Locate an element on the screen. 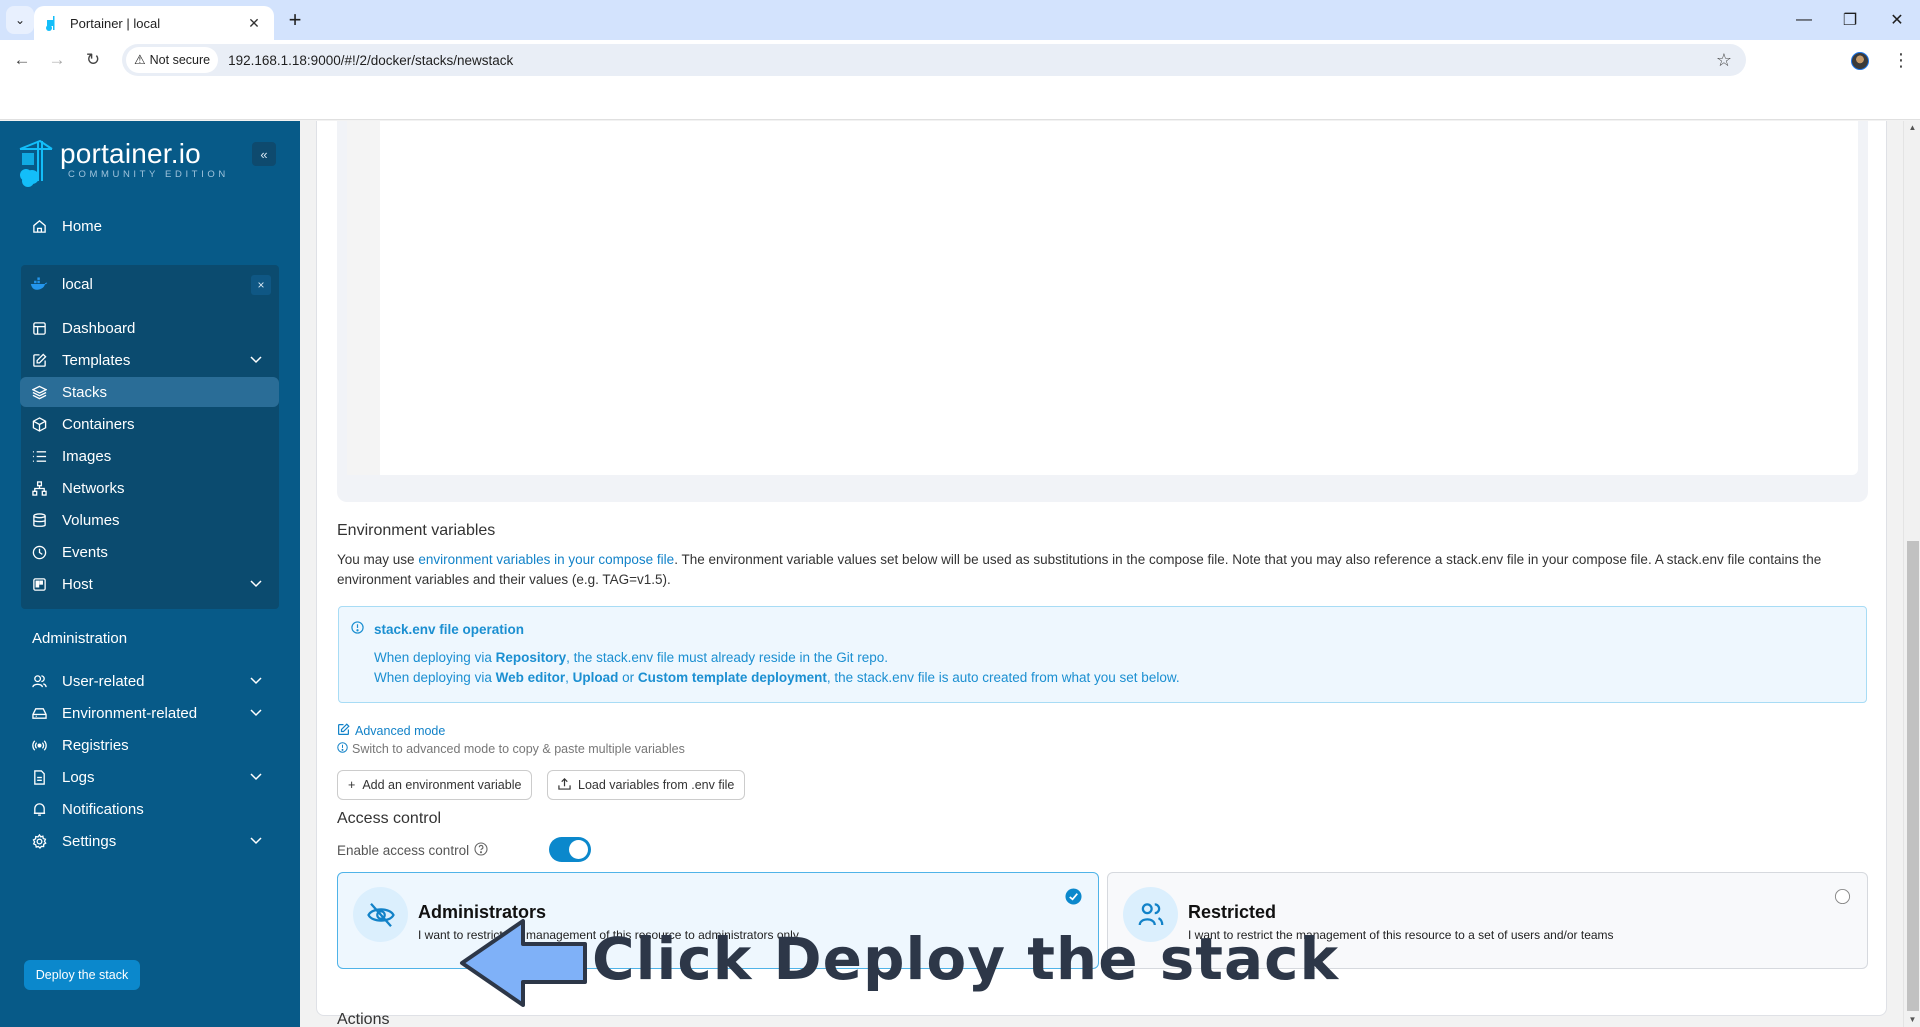  advanced-mode-link: Advanced mode is located at coordinates (391, 731).